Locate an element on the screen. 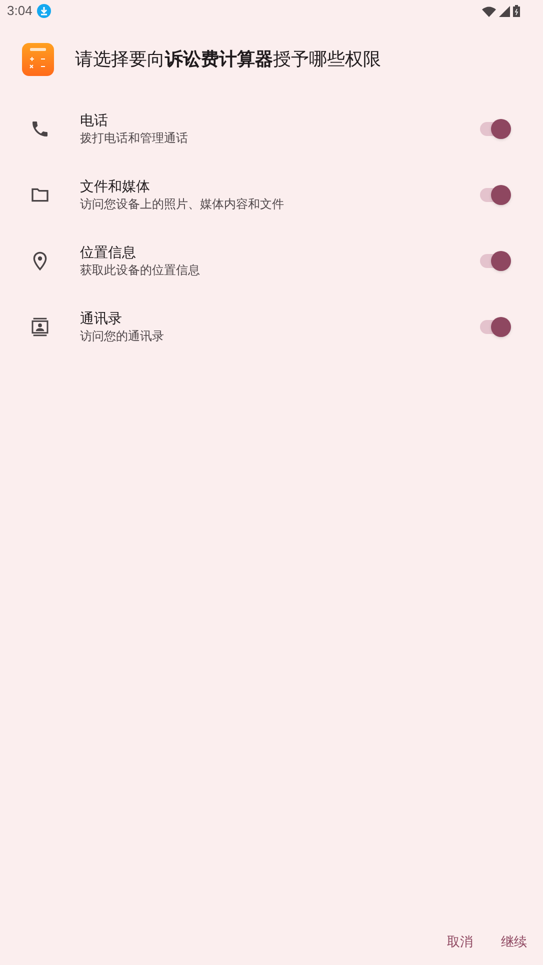 The image size is (543, 965). permission-description: 访问您的通讯录 is located at coordinates (122, 336).